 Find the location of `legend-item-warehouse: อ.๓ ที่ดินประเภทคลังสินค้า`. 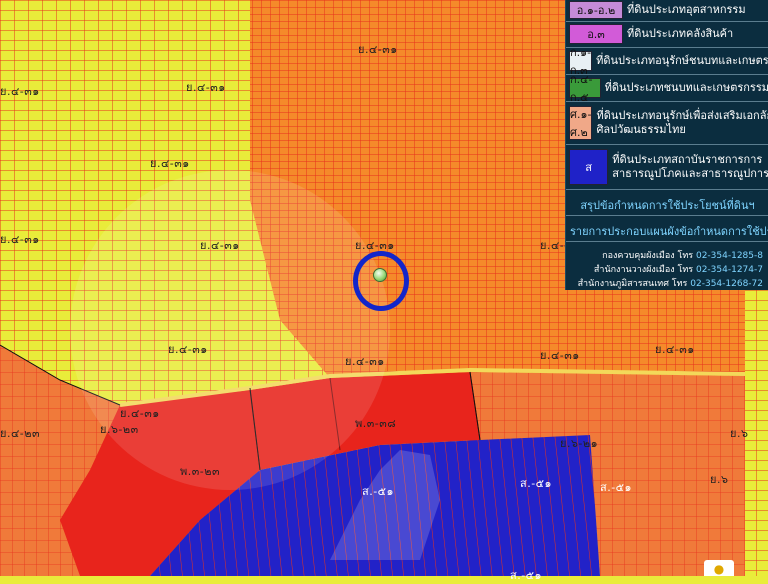

legend-item-warehouse: อ.๓ ที่ดินประเภทคลังสินค้า is located at coordinates (667, 34).